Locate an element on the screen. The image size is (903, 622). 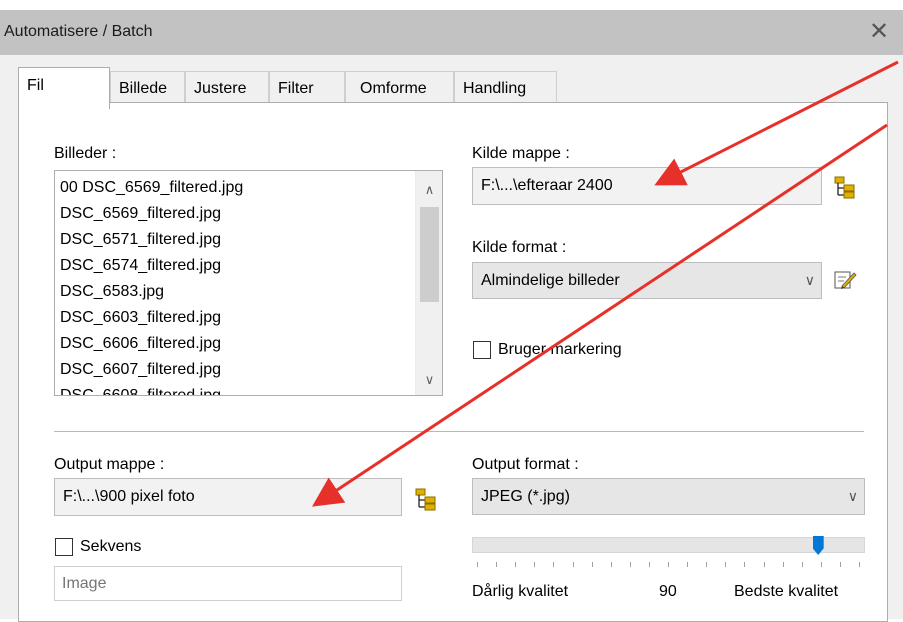
tab-label: Handling is located at coordinates (495, 88).